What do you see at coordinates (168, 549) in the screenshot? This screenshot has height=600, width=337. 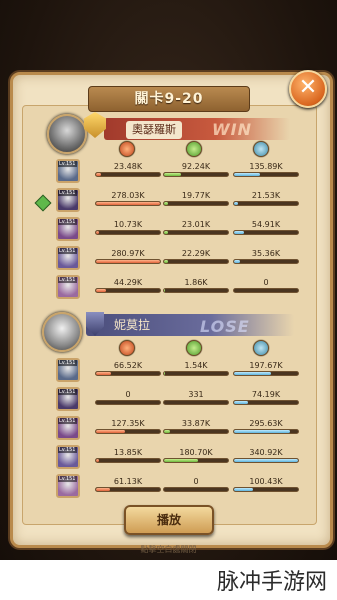 I see `close-hint: 點擊空白處關閉` at bounding box center [168, 549].